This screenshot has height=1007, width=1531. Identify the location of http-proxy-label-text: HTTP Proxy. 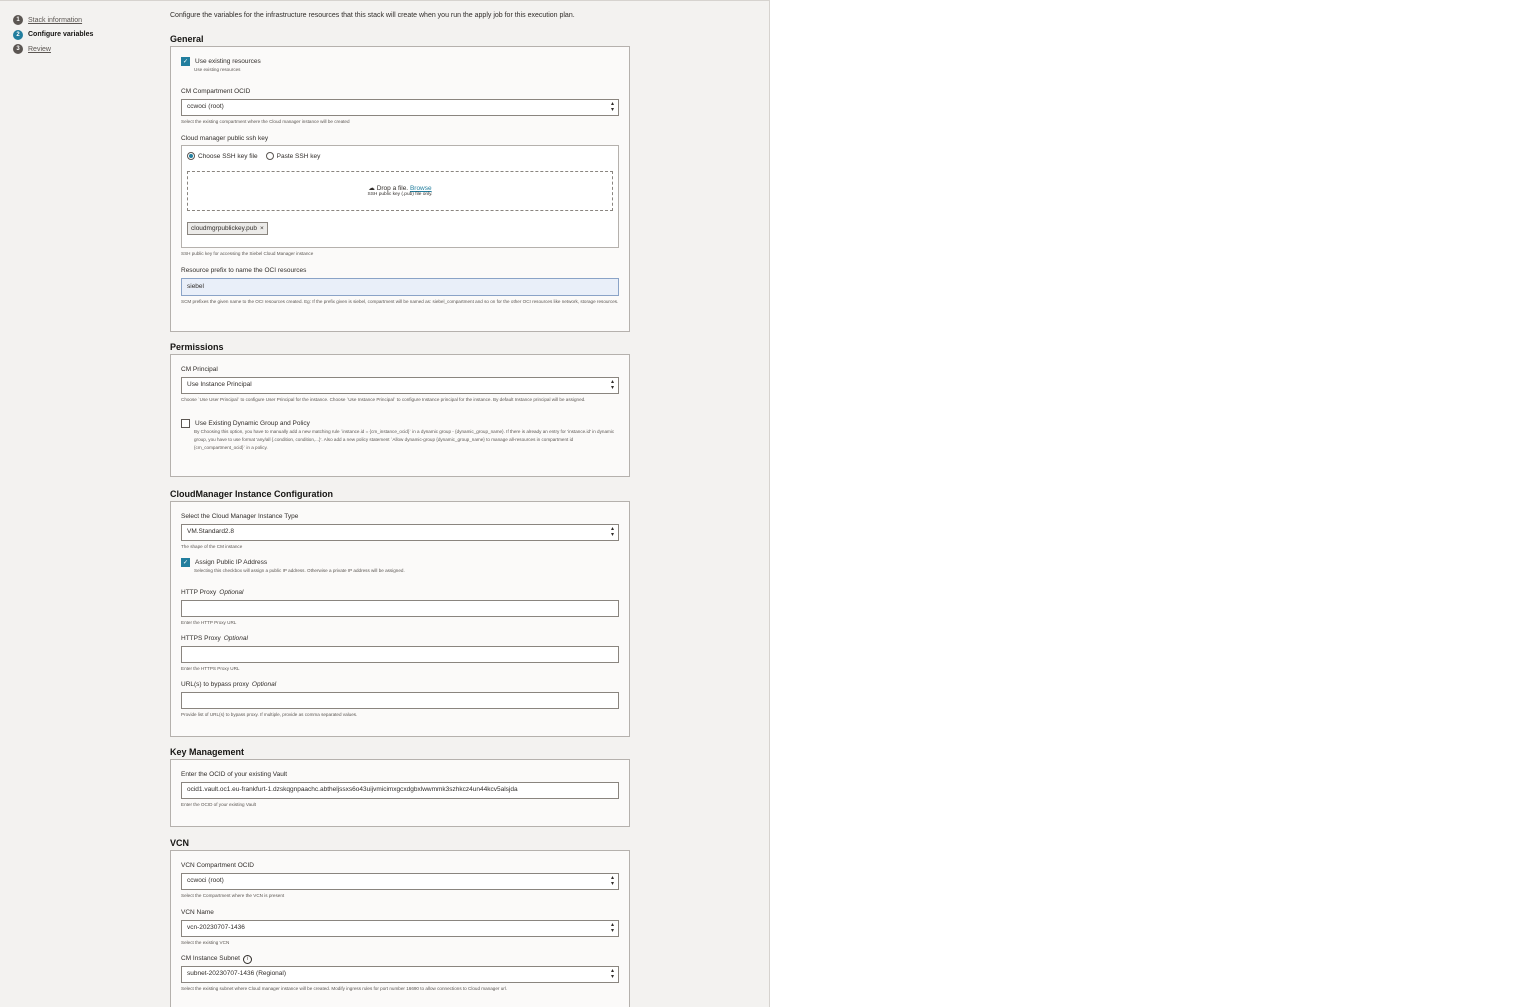
(199, 592).